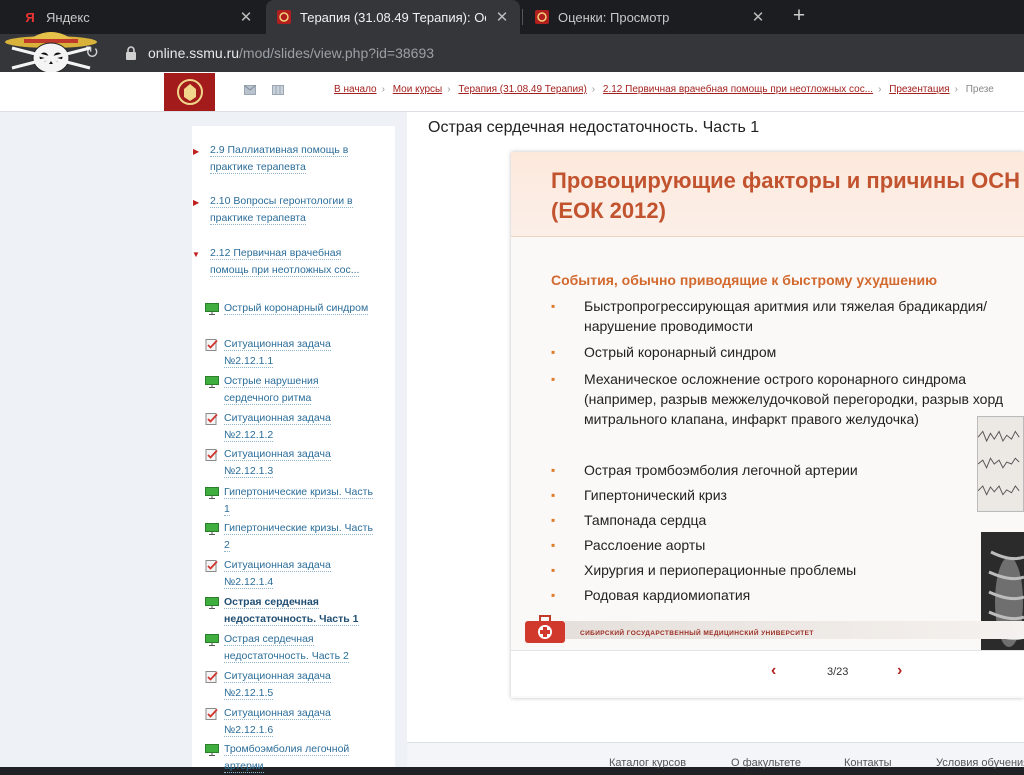  What do you see at coordinates (277, 574) in the screenshot?
I see `sidebar-activity-label: Ситуационная задача №2.12.1.4` at bounding box center [277, 574].